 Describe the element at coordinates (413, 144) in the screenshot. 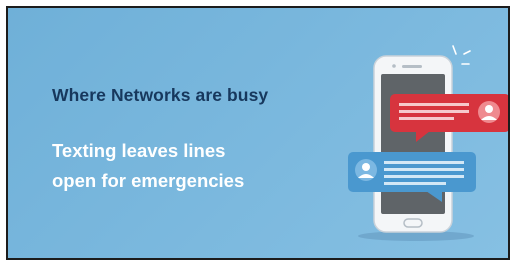

I see `smartphone-icon` at that location.